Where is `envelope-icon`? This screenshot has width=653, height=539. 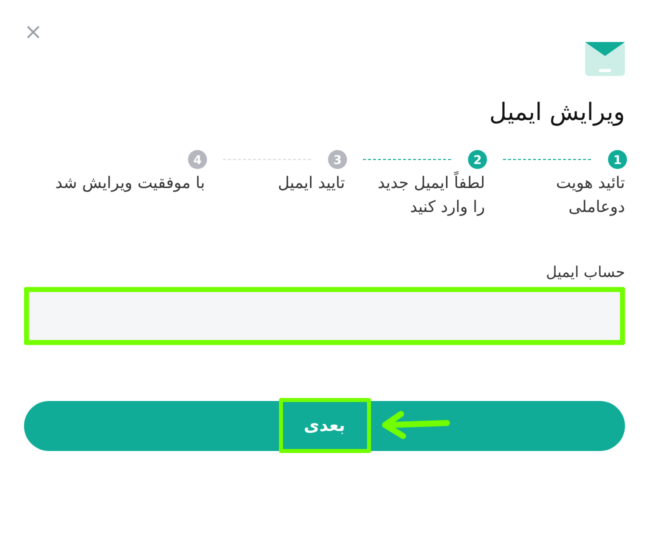 envelope-icon is located at coordinates (605, 59).